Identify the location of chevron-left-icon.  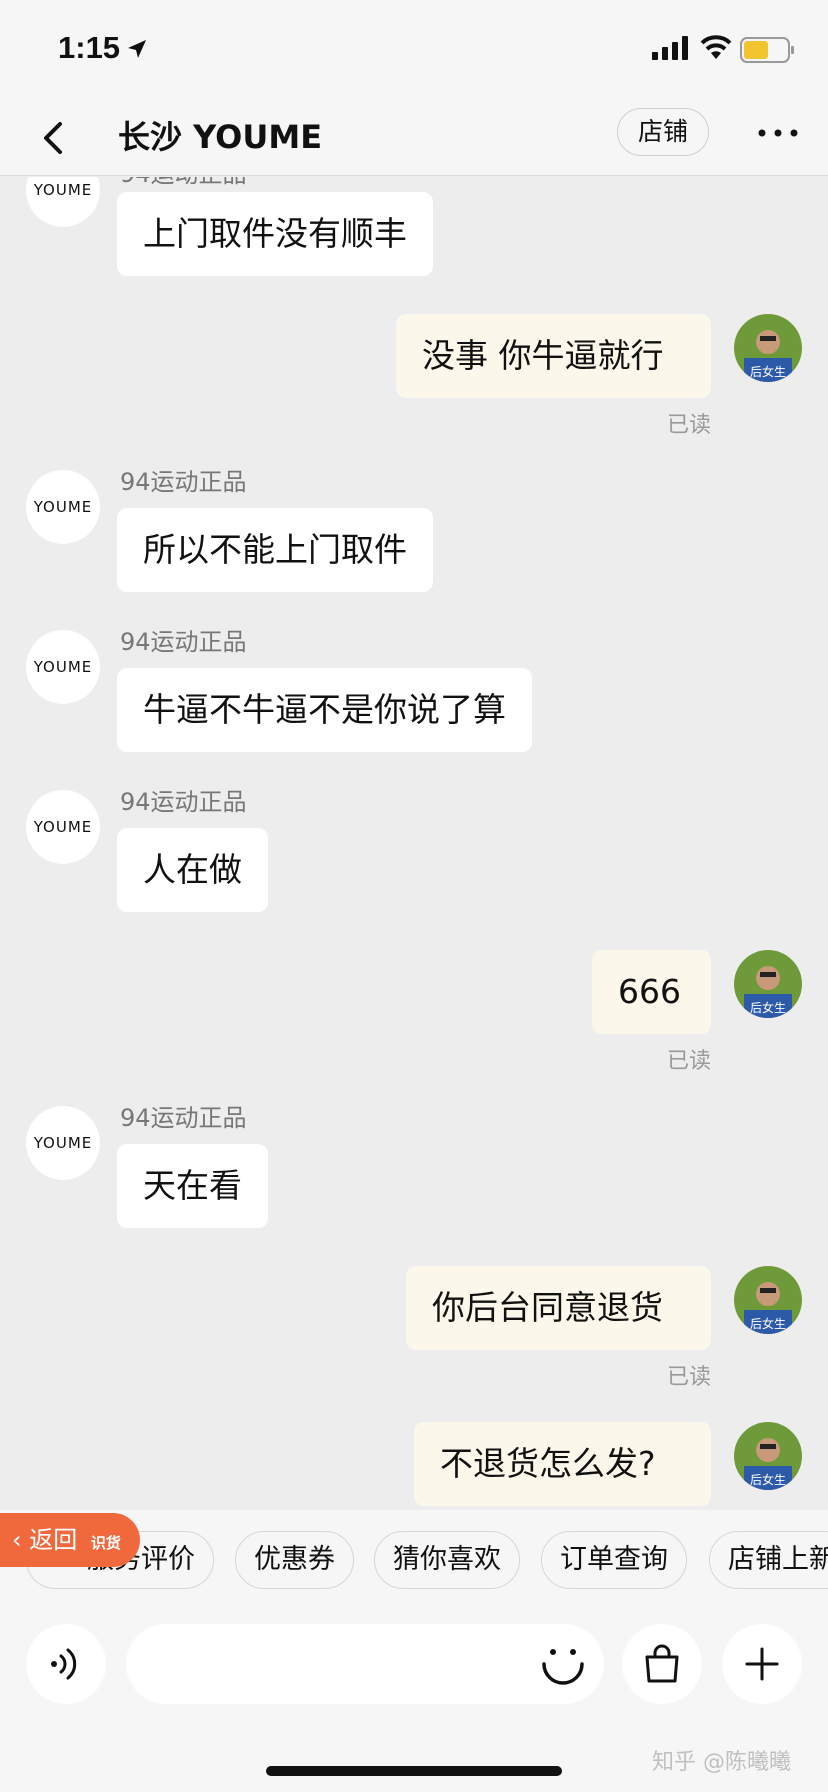
(53, 138).